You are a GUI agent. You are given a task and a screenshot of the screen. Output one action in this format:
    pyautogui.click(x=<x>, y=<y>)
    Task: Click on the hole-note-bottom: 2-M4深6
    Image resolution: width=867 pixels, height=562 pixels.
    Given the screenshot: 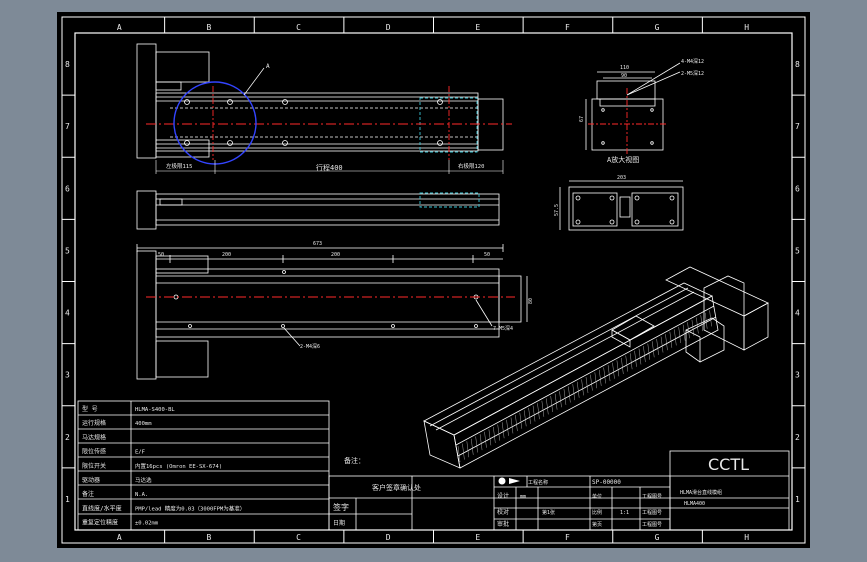 What is the action you would take?
    pyautogui.click(x=310, y=346)
    